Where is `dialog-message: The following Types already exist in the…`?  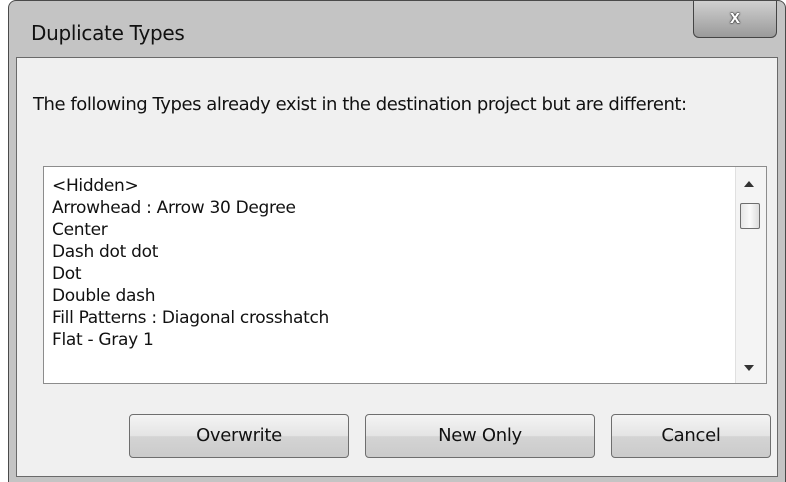
dialog-message: The following Types already exist in the… is located at coordinates (360, 104).